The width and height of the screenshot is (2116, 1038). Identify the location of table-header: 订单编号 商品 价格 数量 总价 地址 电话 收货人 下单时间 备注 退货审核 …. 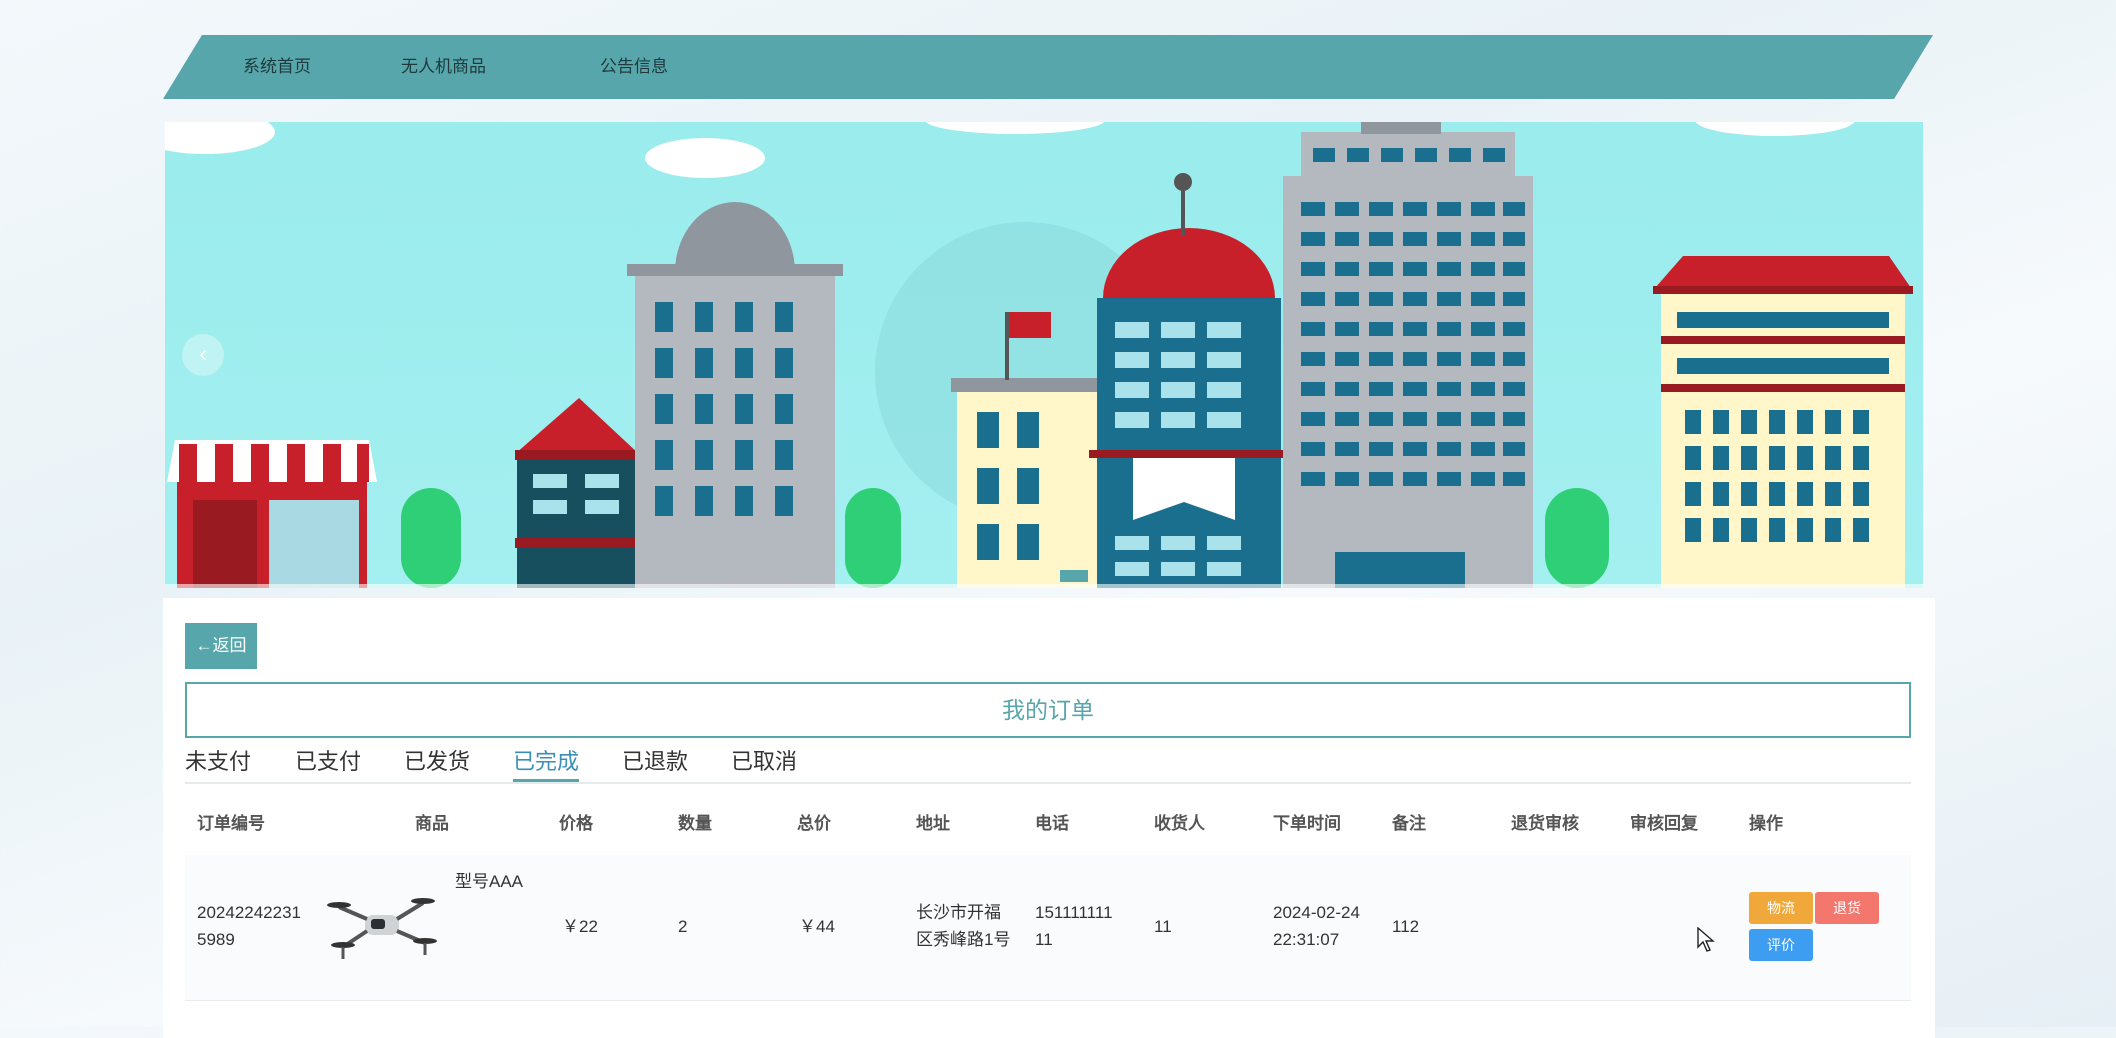
(1048, 824).